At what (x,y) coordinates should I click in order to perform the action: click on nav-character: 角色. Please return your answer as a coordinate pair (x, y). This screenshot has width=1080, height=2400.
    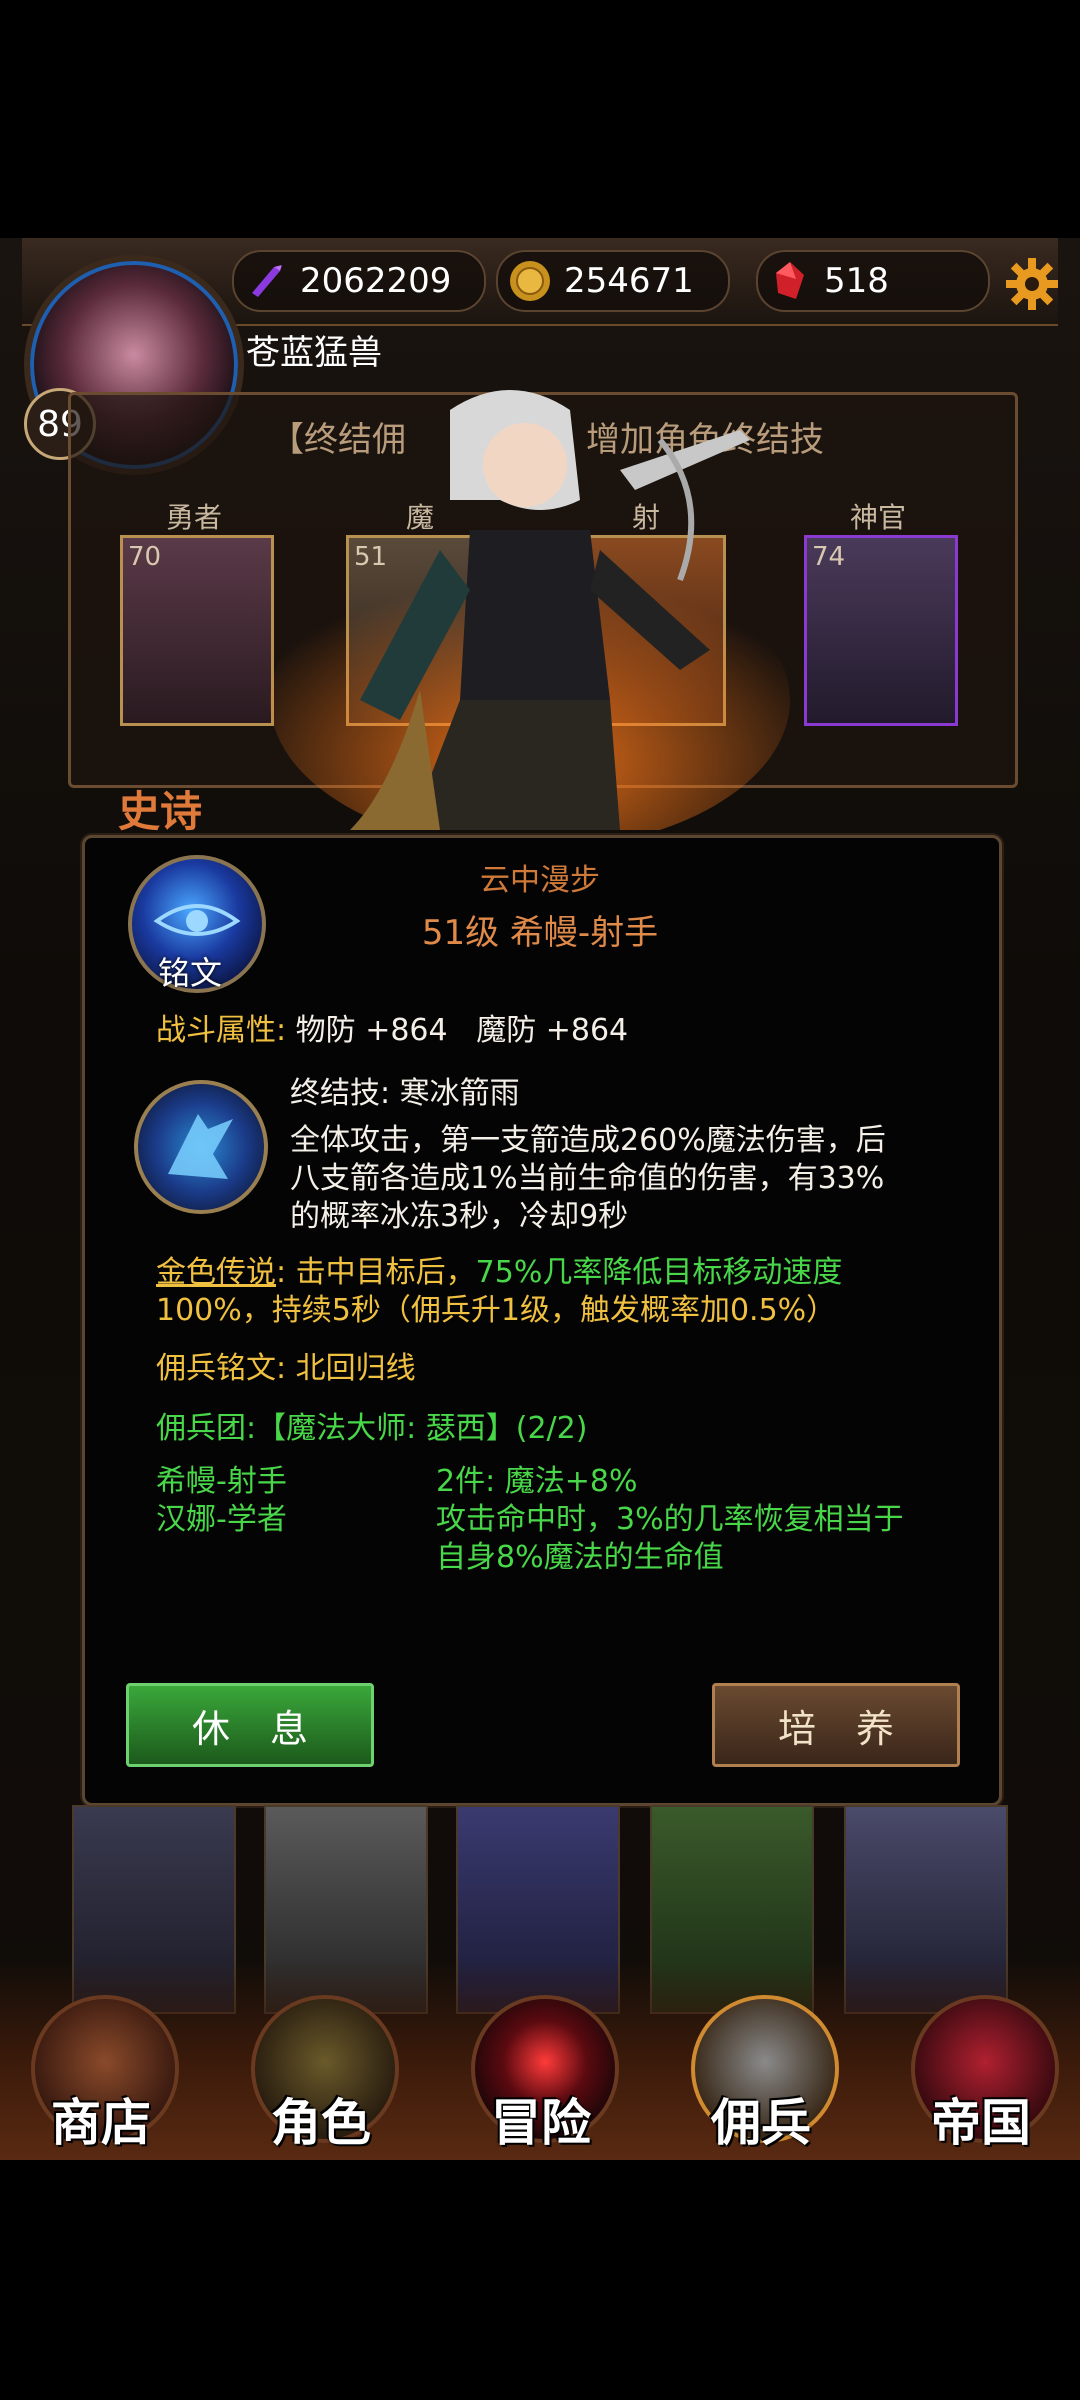
    Looking at the image, I should click on (322, 2073).